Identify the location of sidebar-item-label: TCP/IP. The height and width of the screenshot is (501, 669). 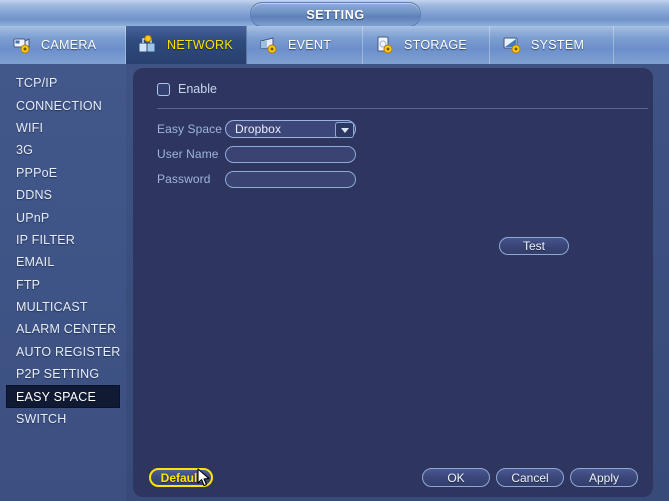
(37, 83).